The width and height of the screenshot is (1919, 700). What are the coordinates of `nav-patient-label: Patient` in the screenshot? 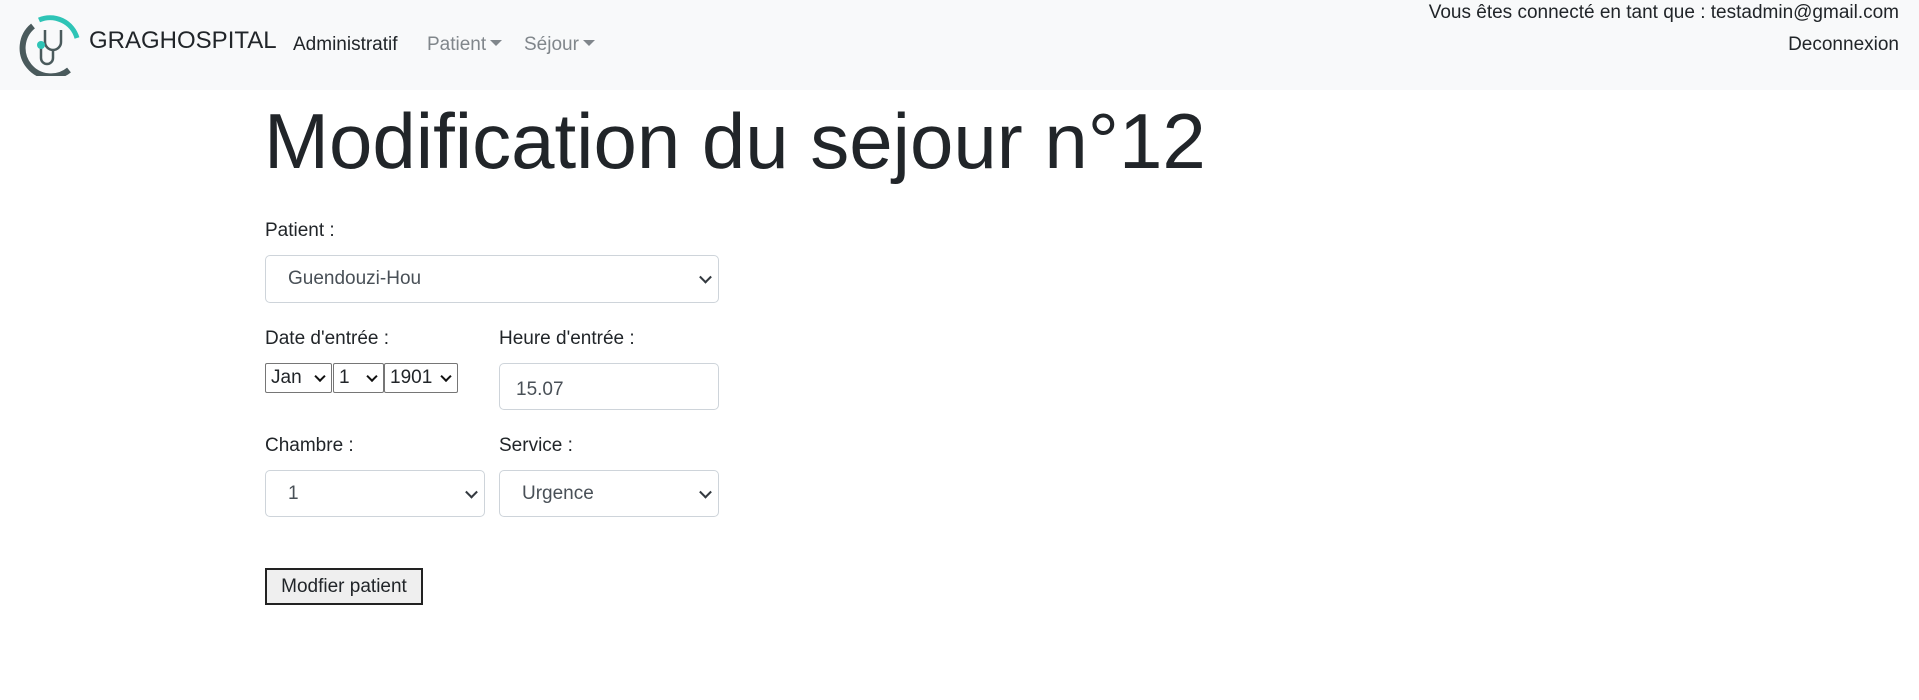 It's located at (457, 44).